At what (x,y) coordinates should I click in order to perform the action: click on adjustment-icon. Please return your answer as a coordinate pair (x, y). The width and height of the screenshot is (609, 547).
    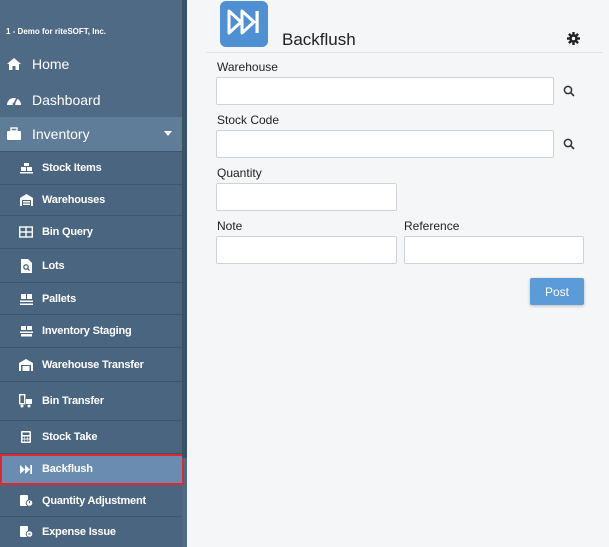
    Looking at the image, I should click on (26, 501).